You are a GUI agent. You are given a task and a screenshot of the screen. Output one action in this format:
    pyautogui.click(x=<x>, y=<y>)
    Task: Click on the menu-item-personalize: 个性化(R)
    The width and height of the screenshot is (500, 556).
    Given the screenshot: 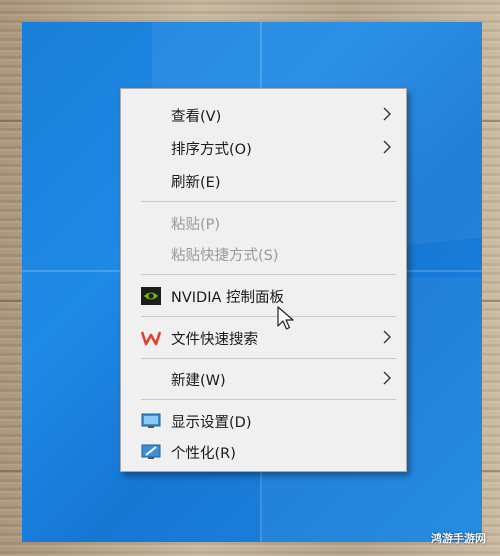 What is the action you would take?
    pyautogui.click(x=263, y=452)
    